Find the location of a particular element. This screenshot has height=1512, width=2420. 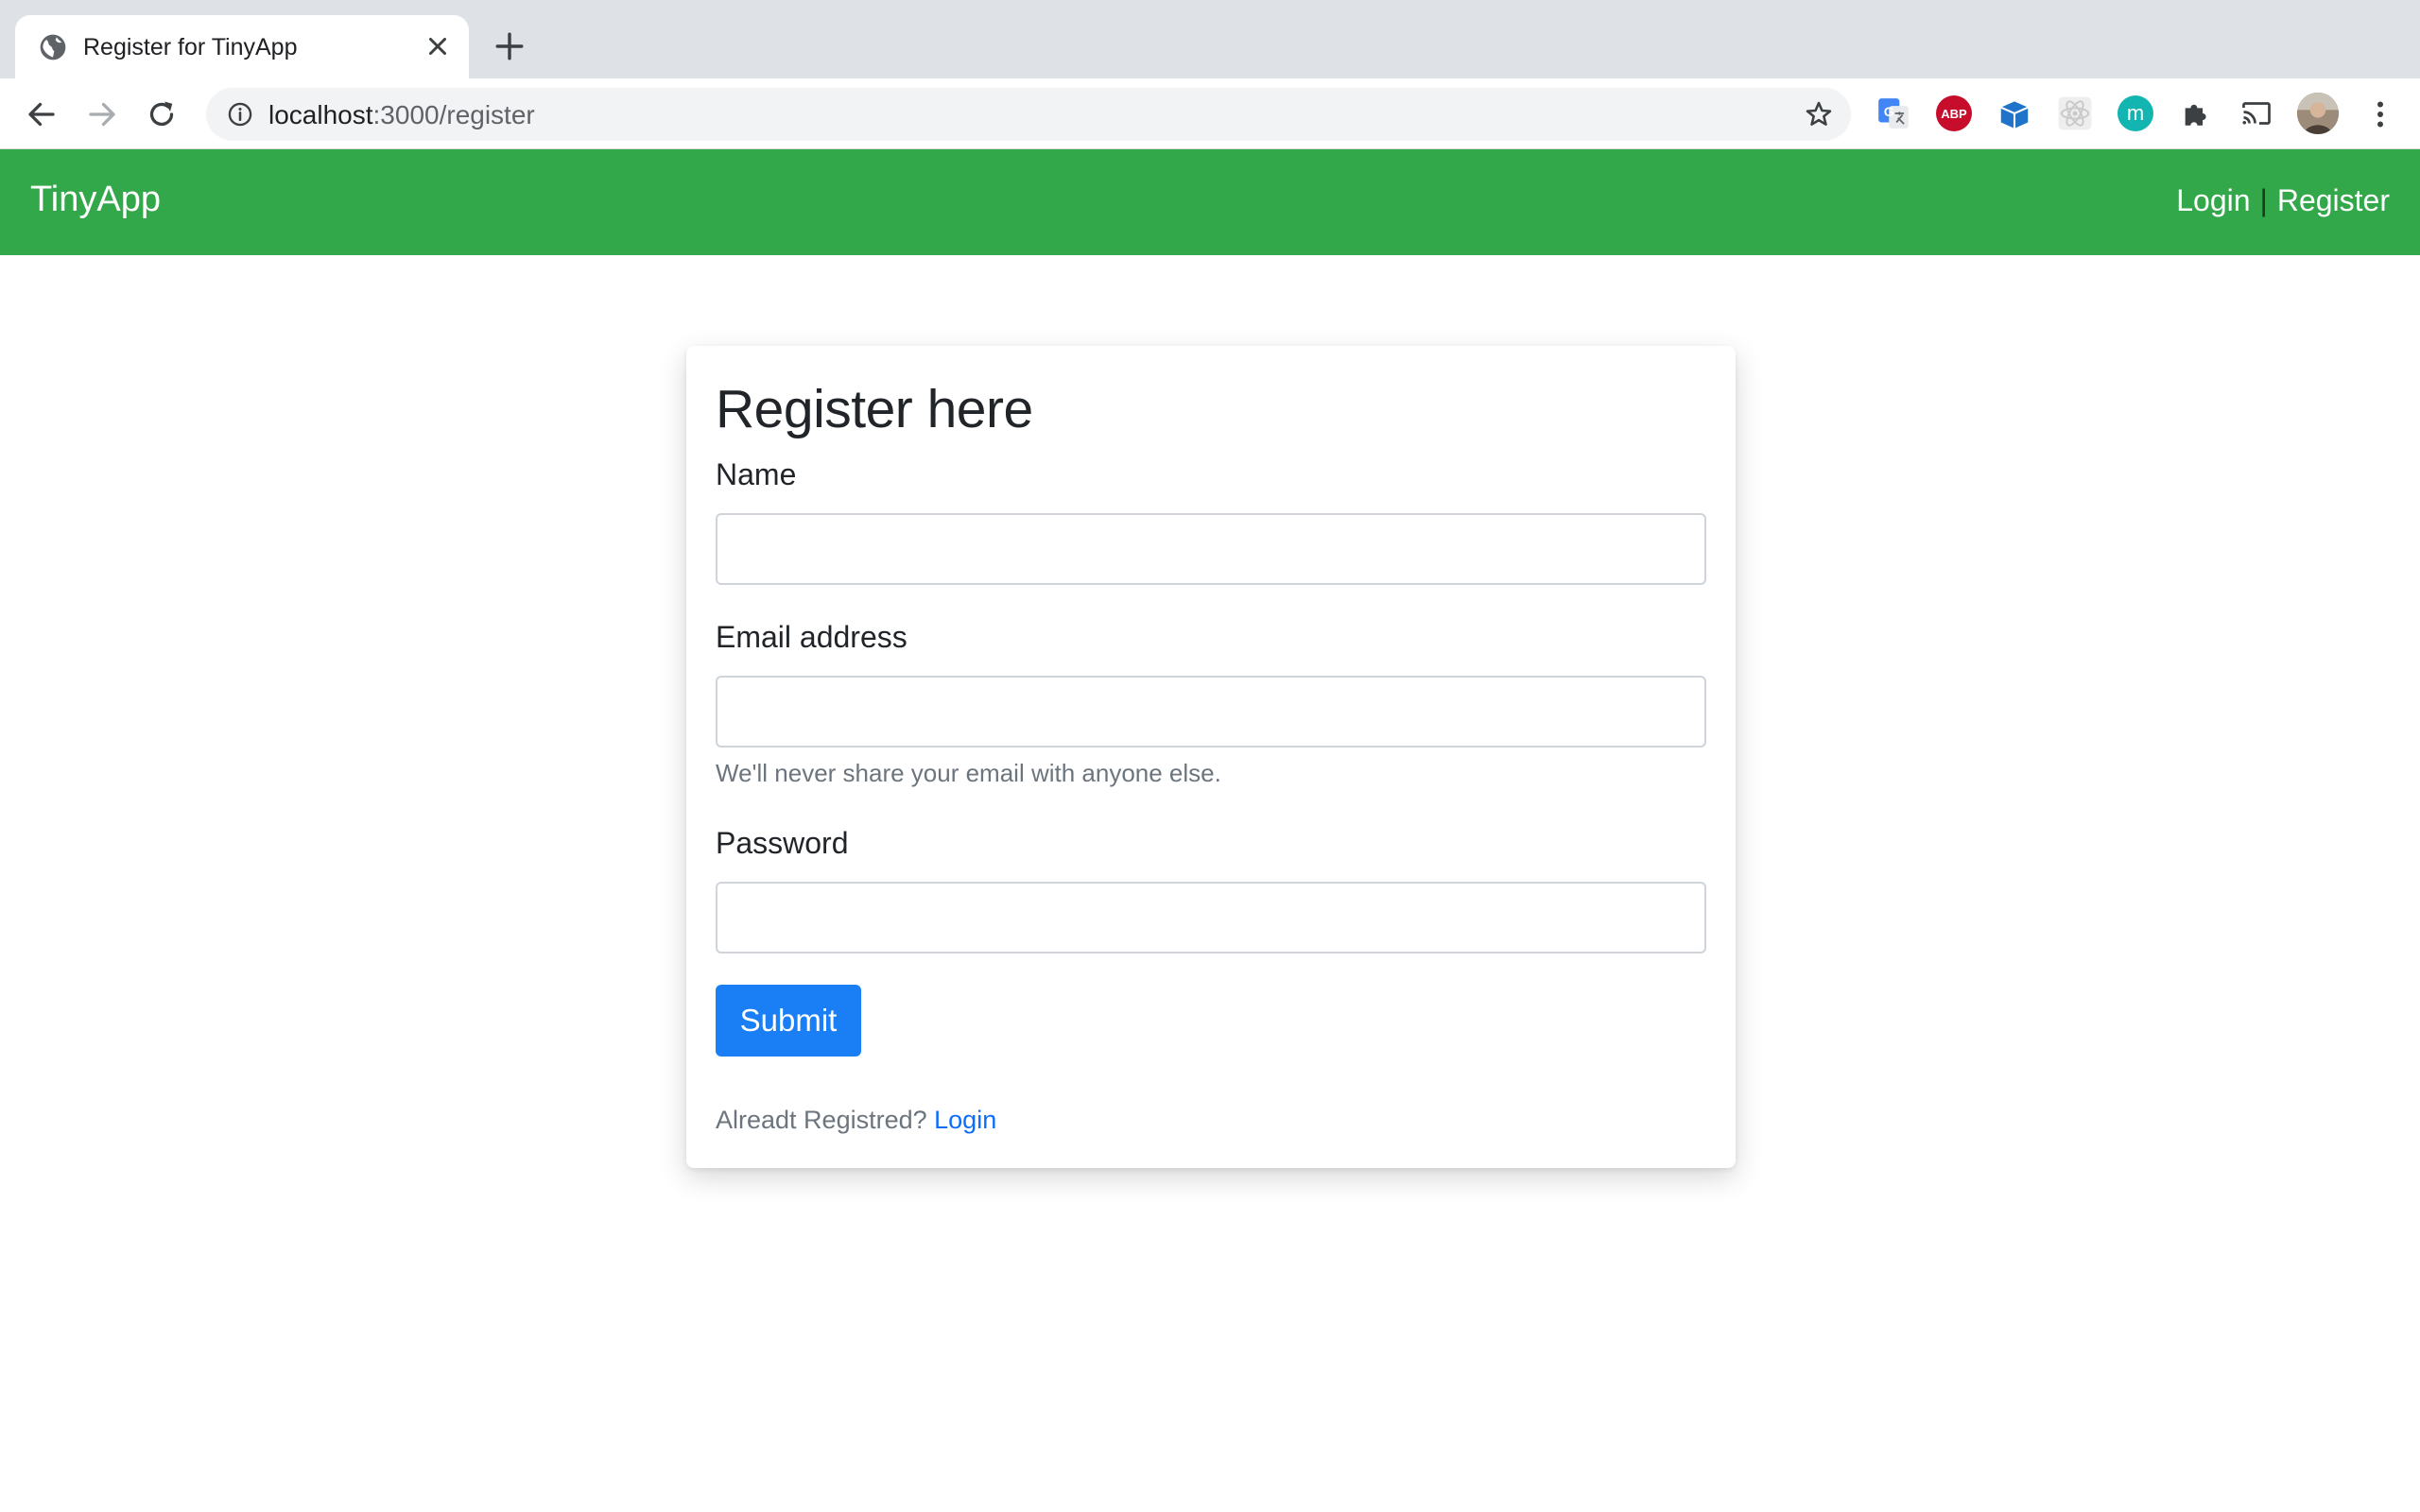

cast-icon is located at coordinates (2256, 113).